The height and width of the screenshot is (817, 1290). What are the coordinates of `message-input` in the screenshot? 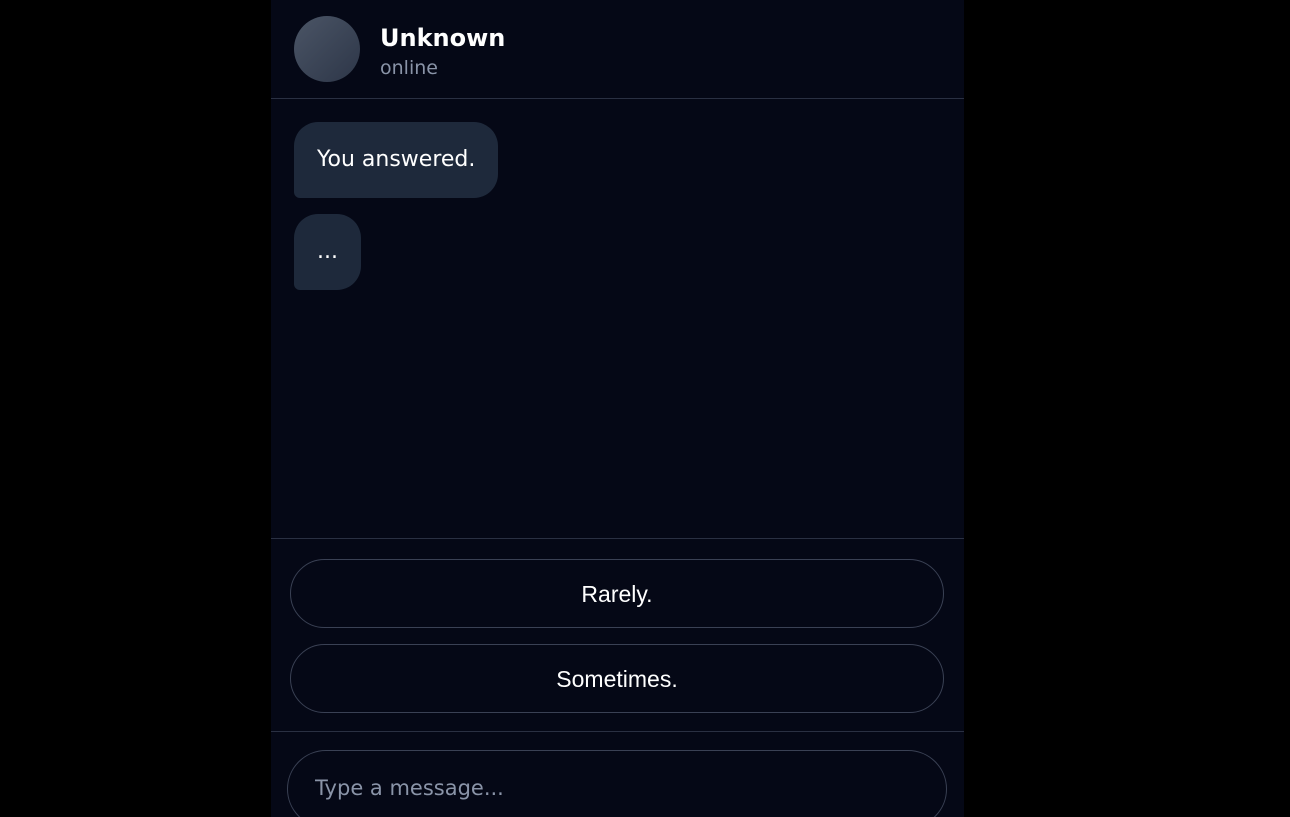 It's located at (615, 788).